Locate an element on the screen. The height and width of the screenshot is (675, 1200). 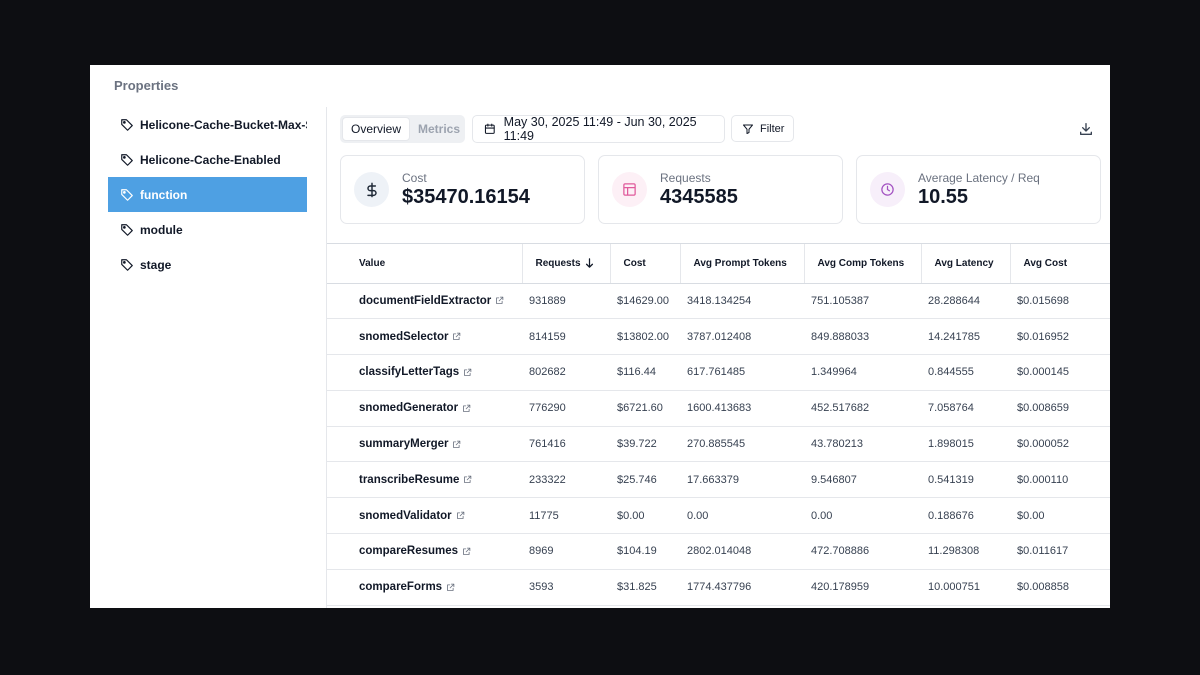
requests-card: Requests 4345585 is located at coordinates (720, 189).